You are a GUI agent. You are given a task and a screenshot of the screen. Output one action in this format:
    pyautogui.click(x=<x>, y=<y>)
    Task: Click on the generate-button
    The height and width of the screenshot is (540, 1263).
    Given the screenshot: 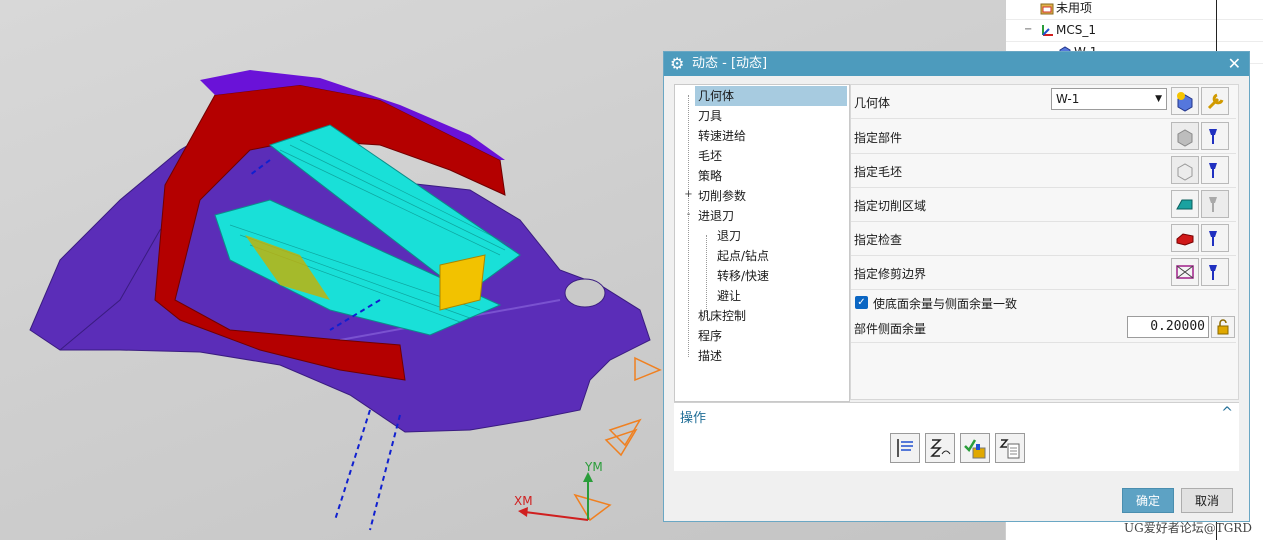 What is the action you would take?
    pyautogui.click(x=905, y=448)
    